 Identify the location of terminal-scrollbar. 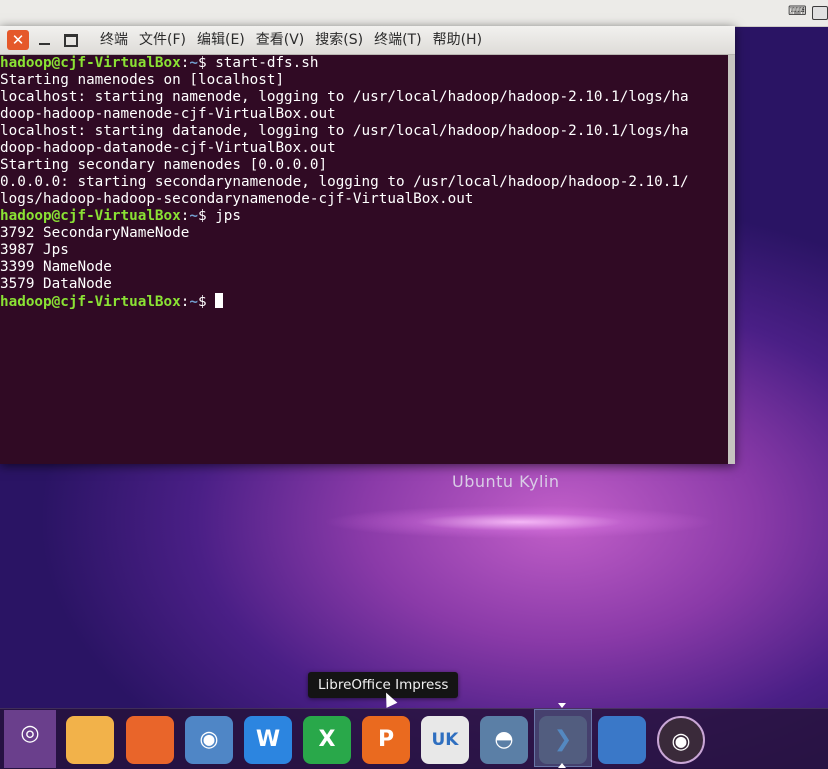
(731, 259).